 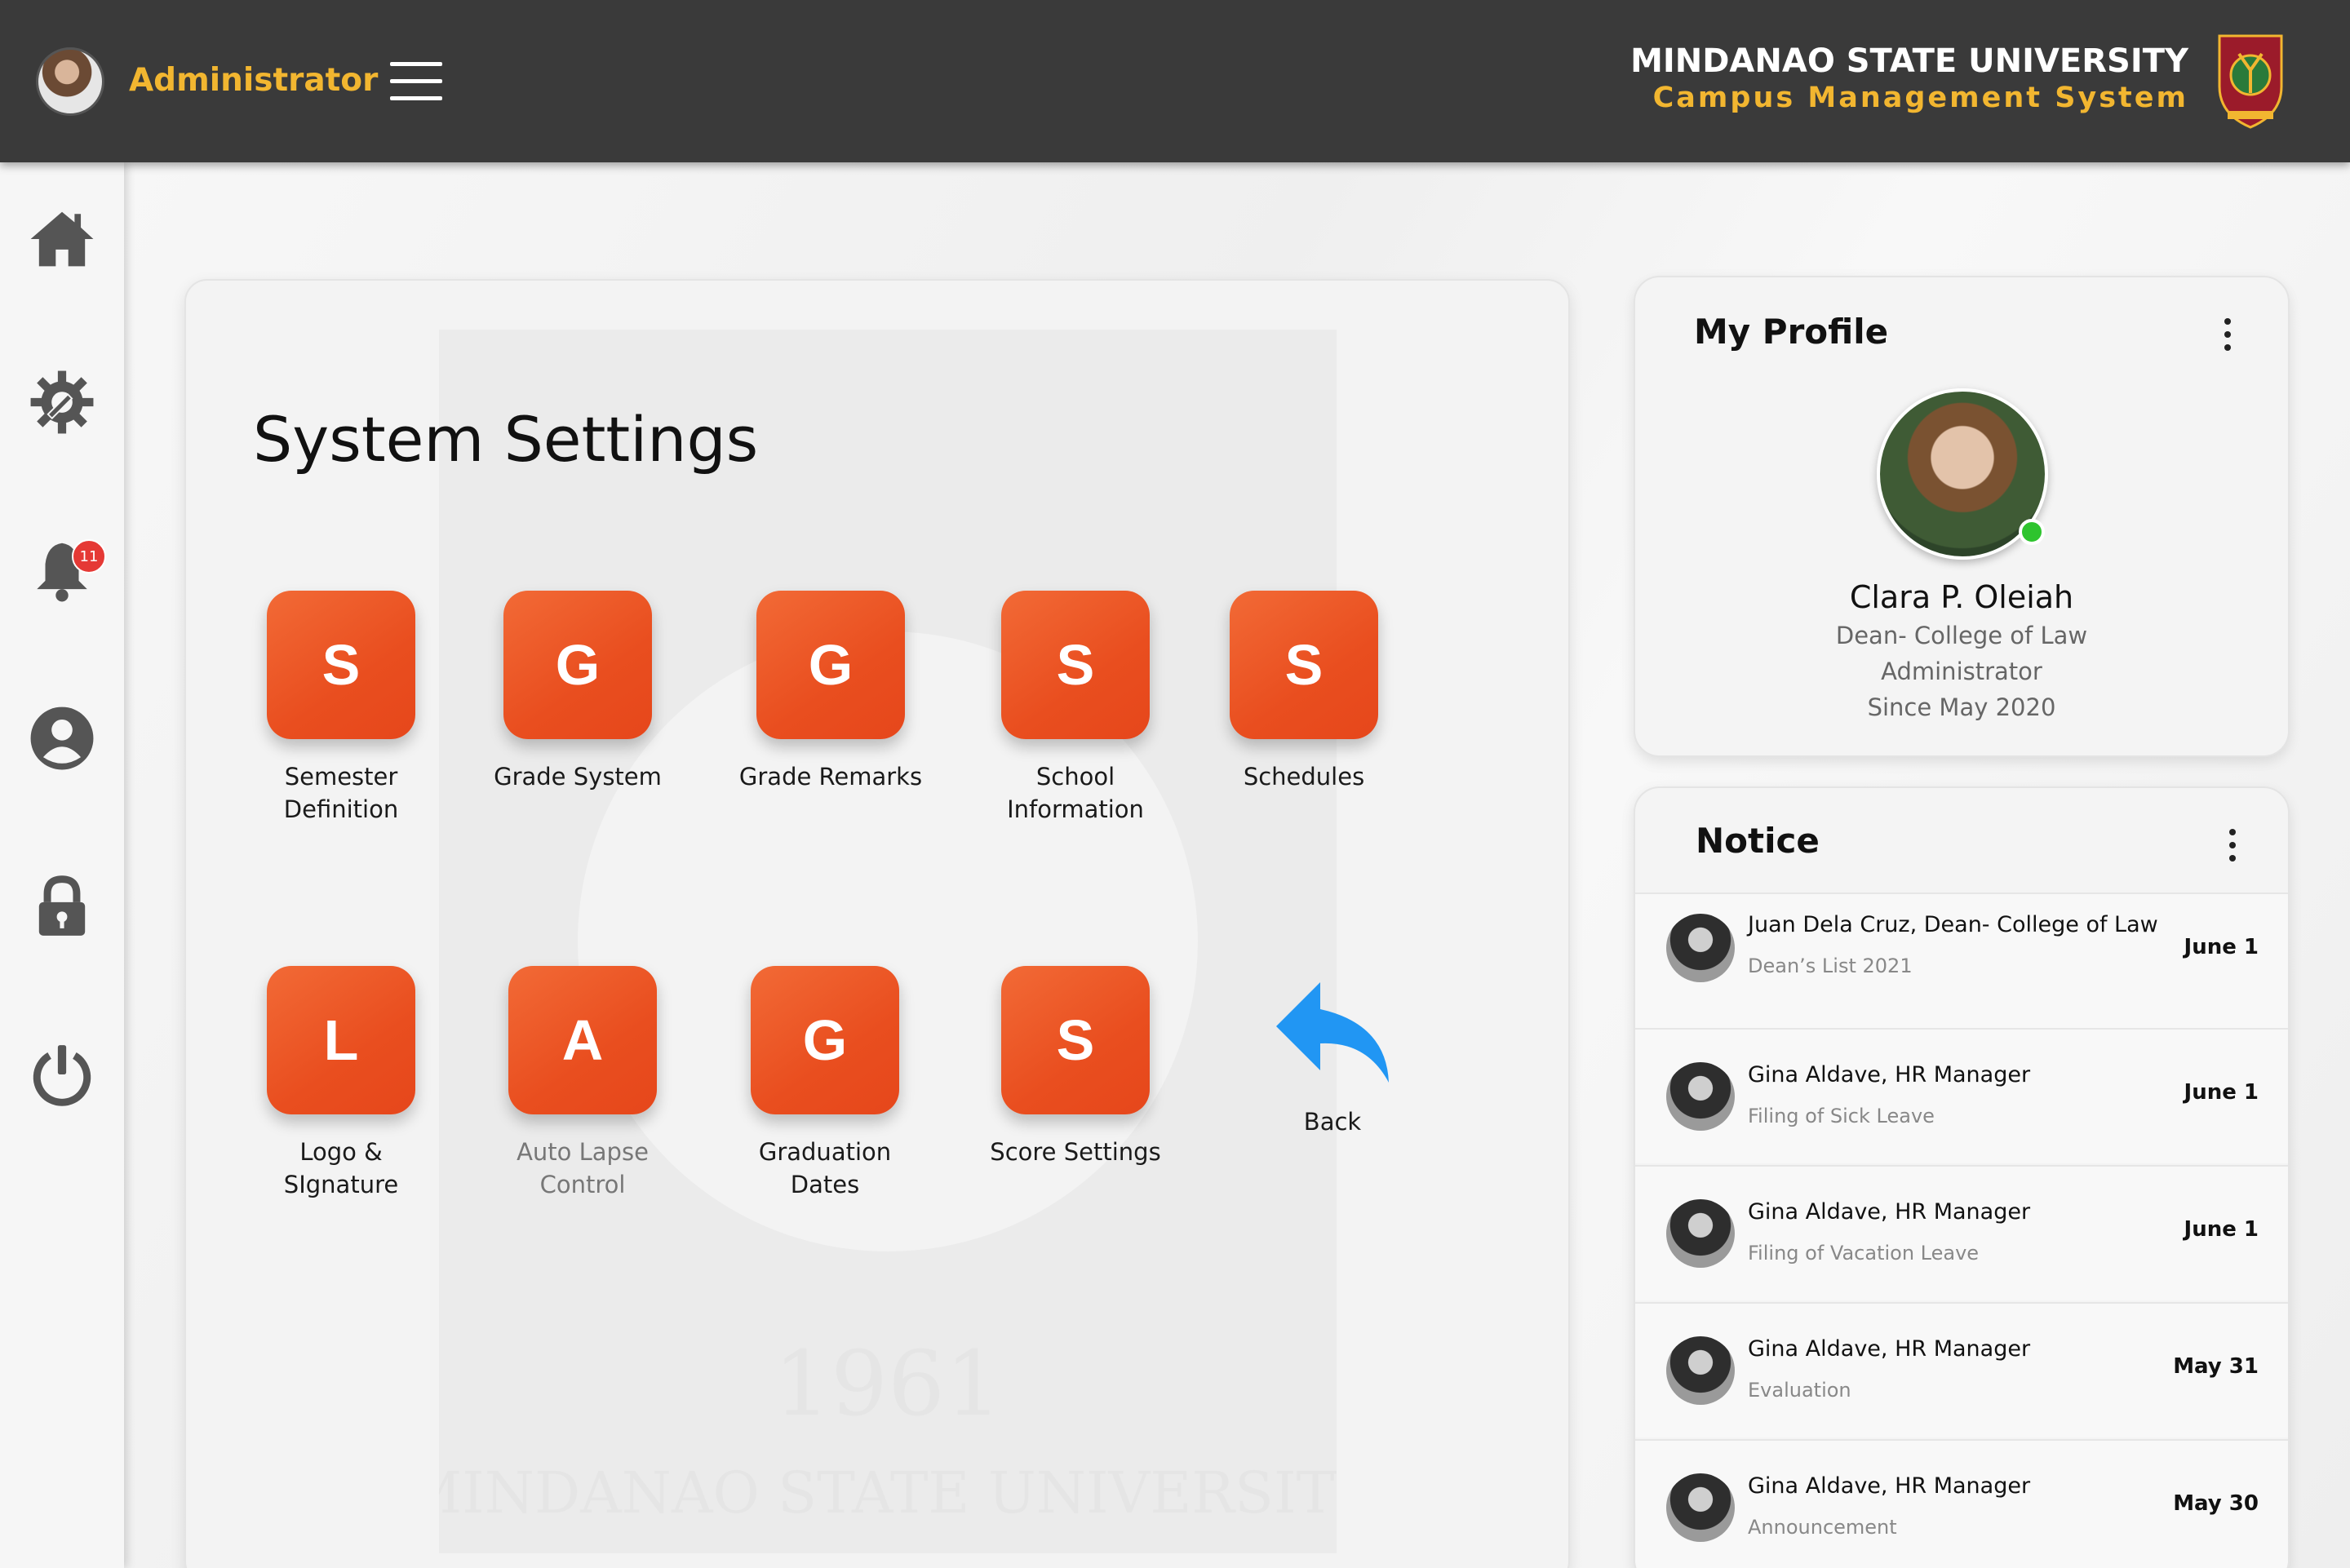 I want to click on sidebar-item-settings, so click(x=62, y=402).